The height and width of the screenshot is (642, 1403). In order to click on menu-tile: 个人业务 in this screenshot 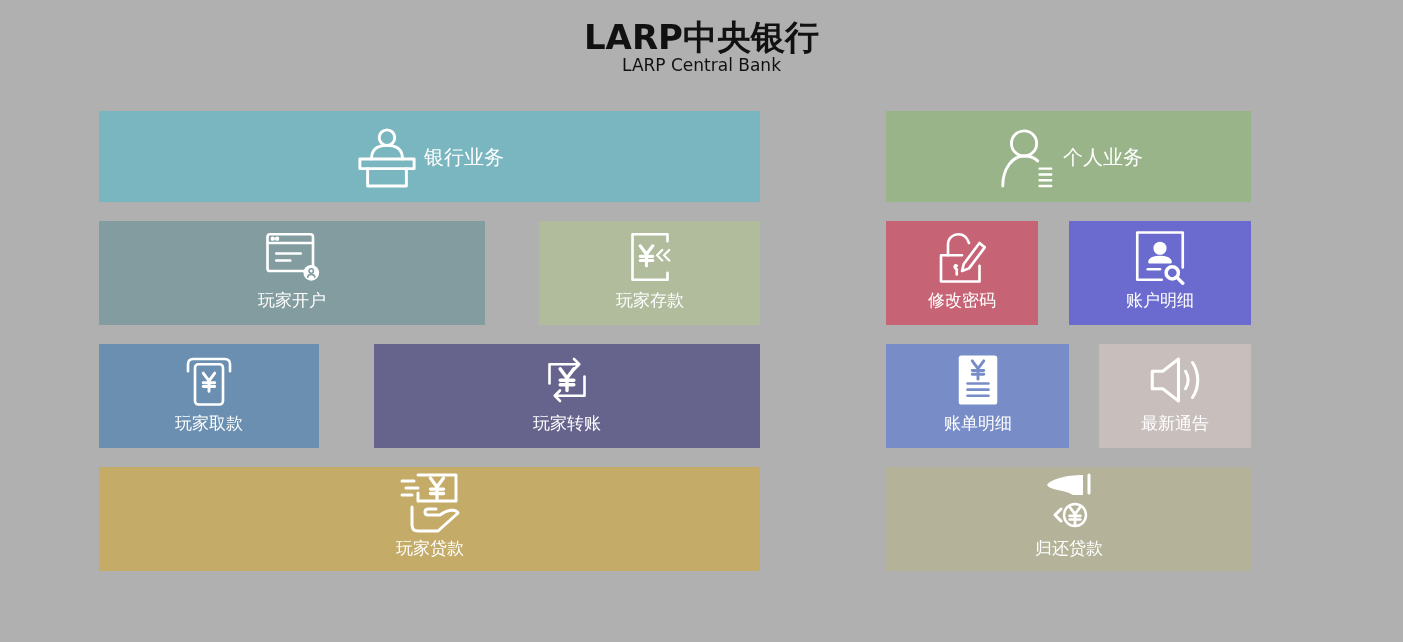, I will do `click(1068, 156)`.